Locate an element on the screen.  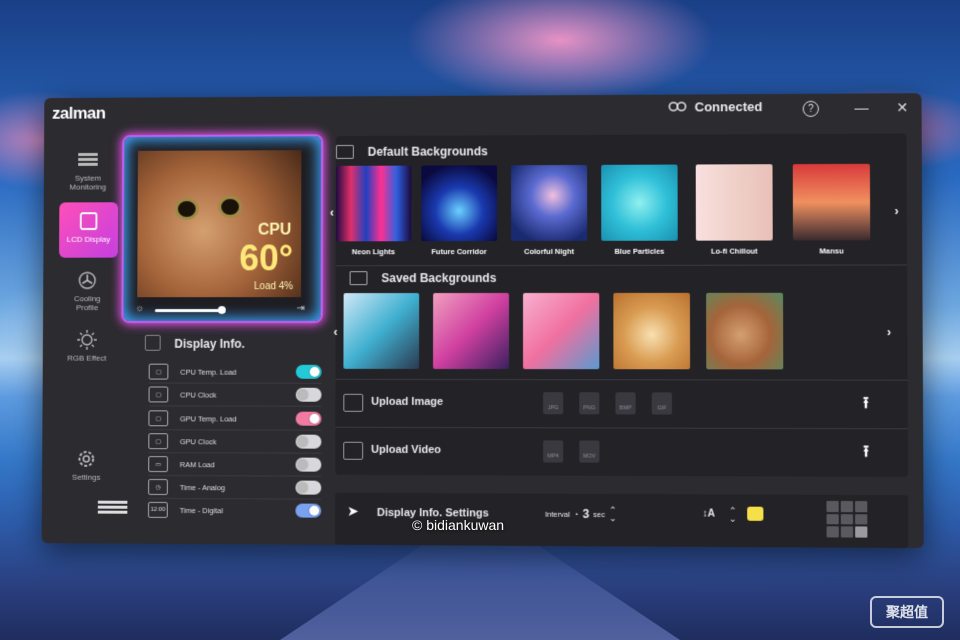
display-info-title: Display Info. is located at coordinates (209, 343).